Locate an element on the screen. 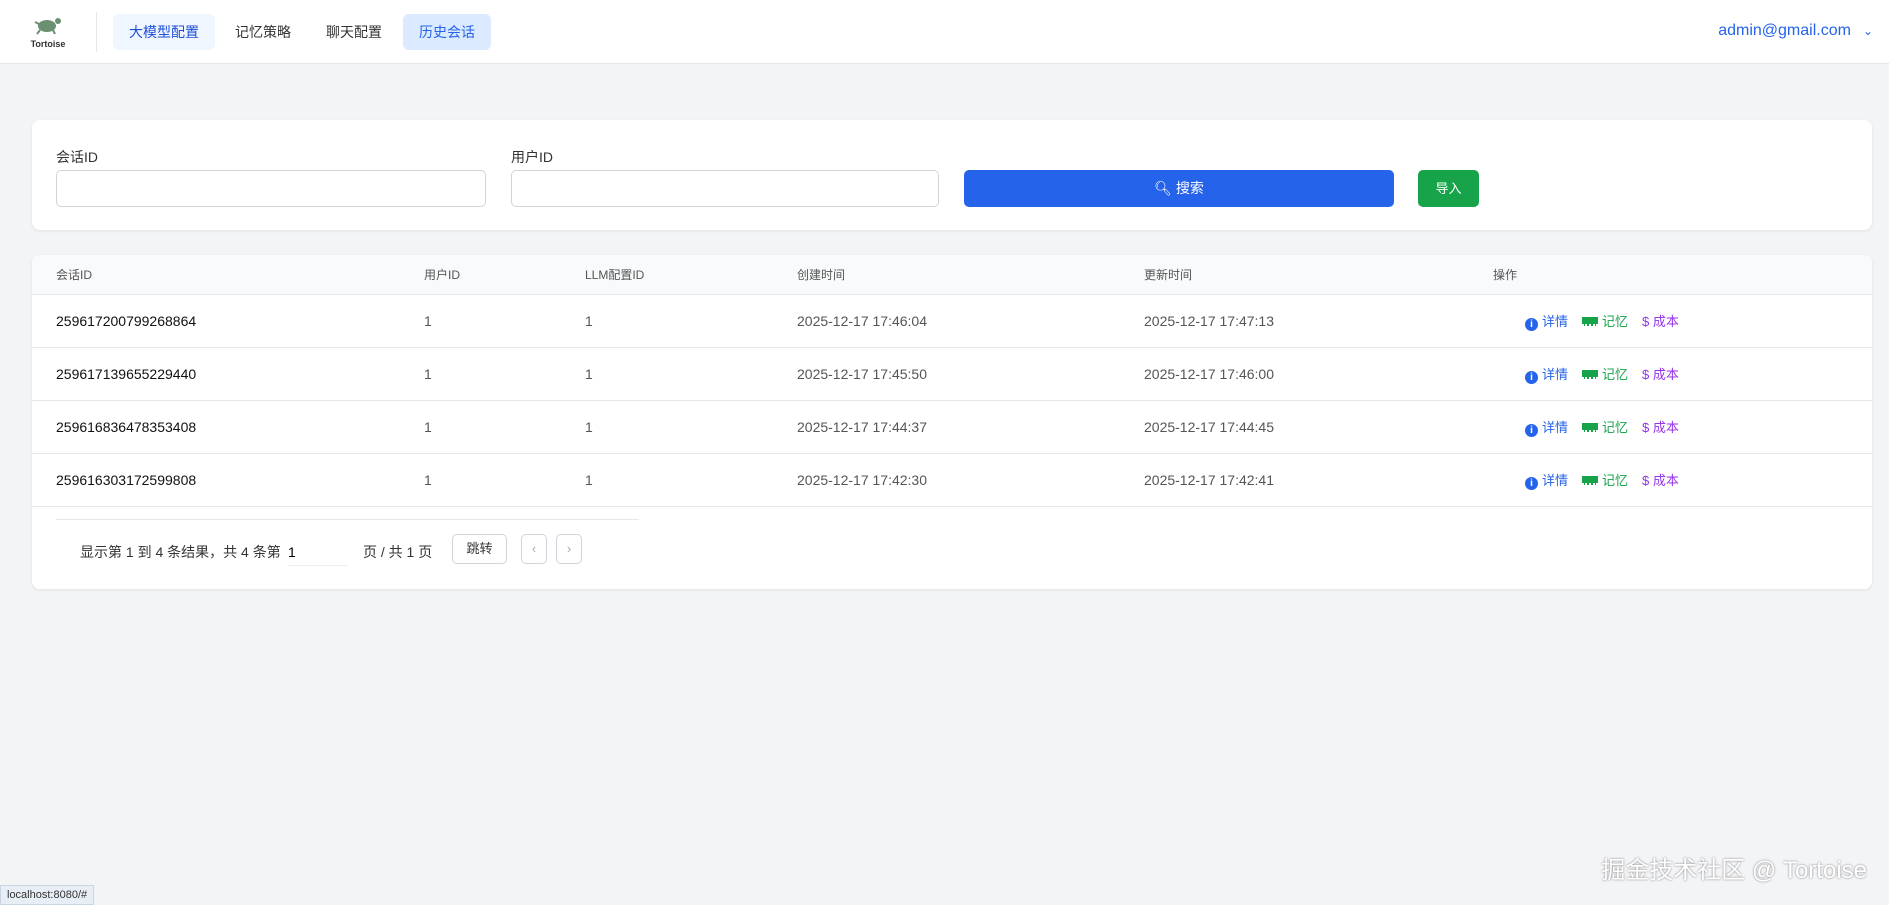 This screenshot has height=905, width=1889. col-session-id: 会话ID is located at coordinates (74, 275).